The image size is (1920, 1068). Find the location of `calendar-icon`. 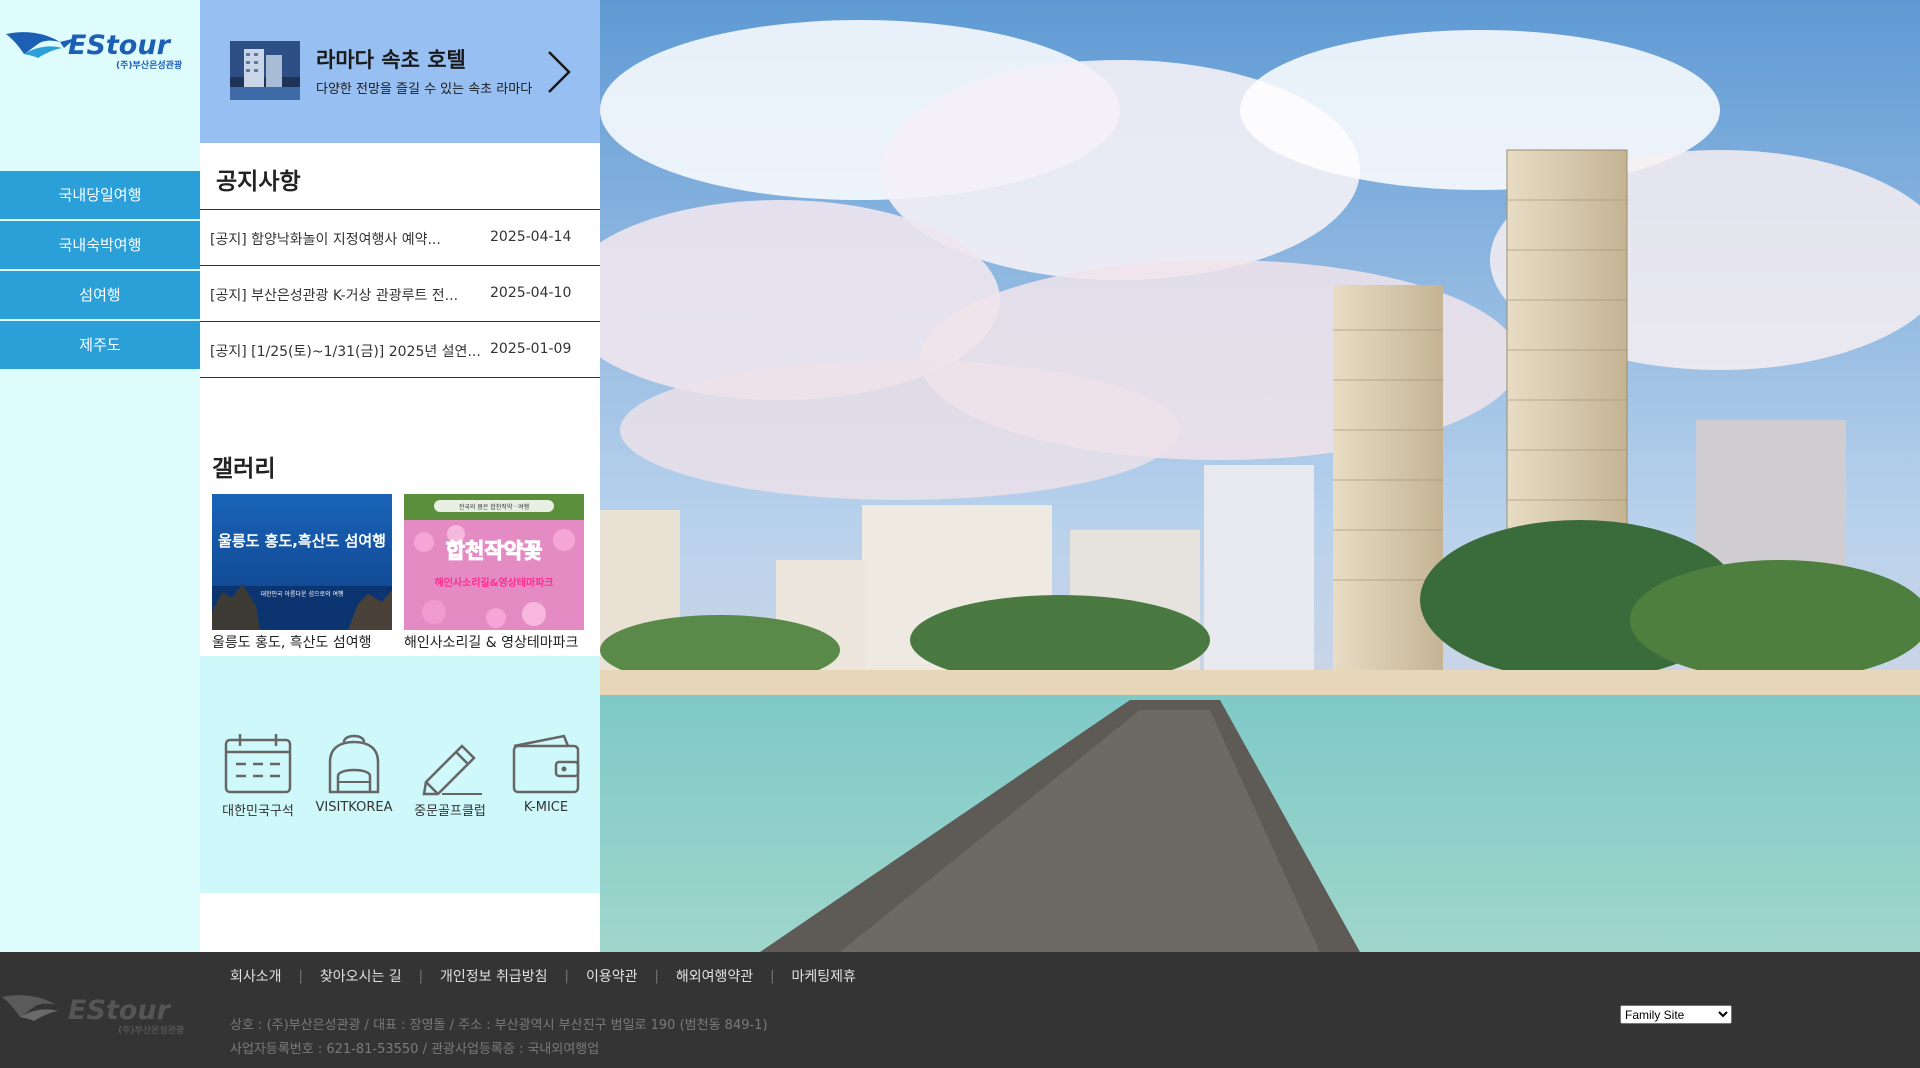

calendar-icon is located at coordinates (258, 764).